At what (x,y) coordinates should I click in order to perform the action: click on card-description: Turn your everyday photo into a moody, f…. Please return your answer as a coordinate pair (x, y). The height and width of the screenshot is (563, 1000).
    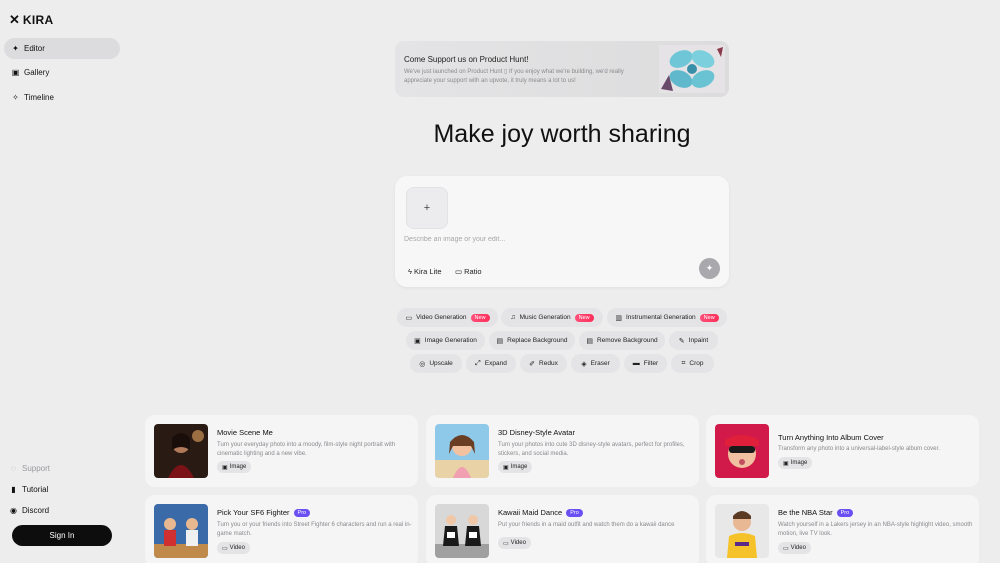
    Looking at the image, I should click on (306, 449).